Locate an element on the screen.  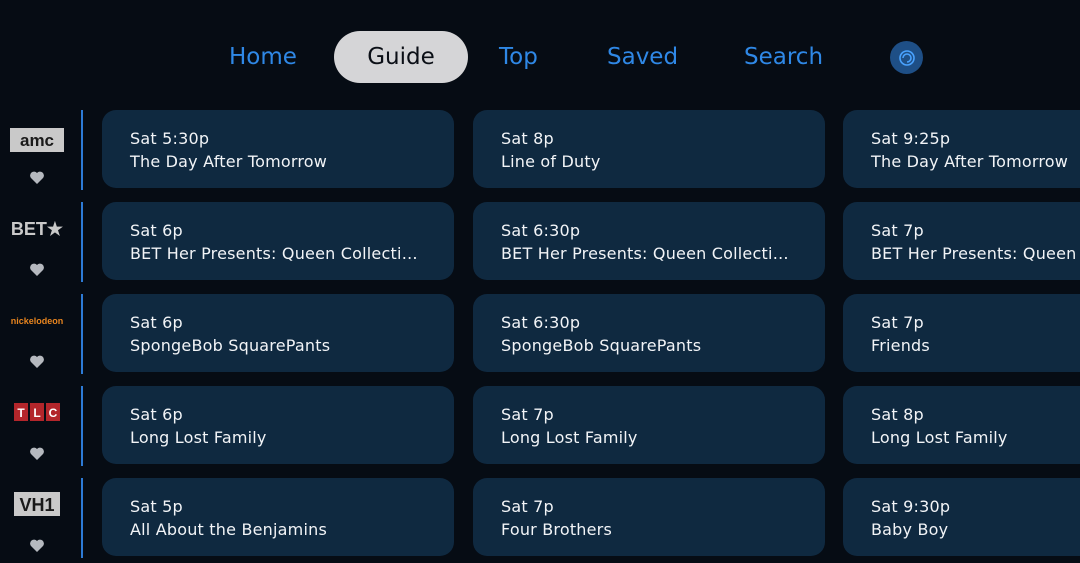
channel-row-tlc: T L C is located at coordinates (42, 426).